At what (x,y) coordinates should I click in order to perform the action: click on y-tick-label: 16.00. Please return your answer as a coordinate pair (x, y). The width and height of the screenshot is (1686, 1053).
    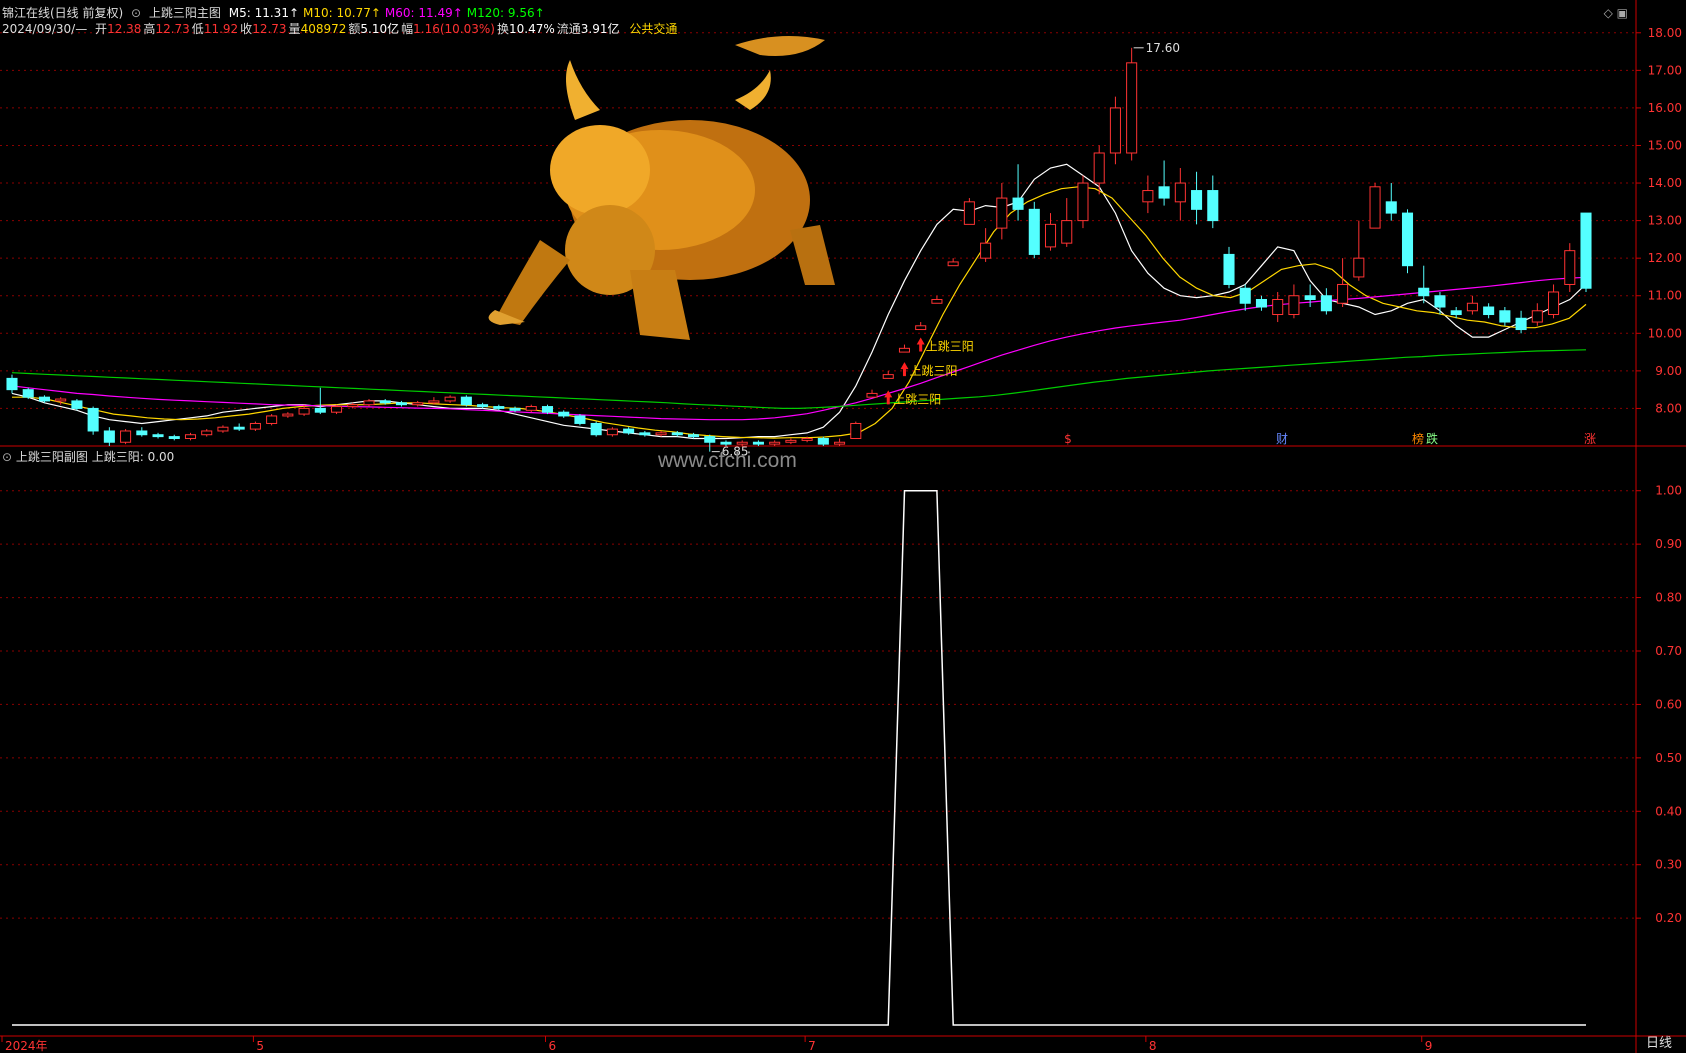
    Looking at the image, I should click on (1665, 108).